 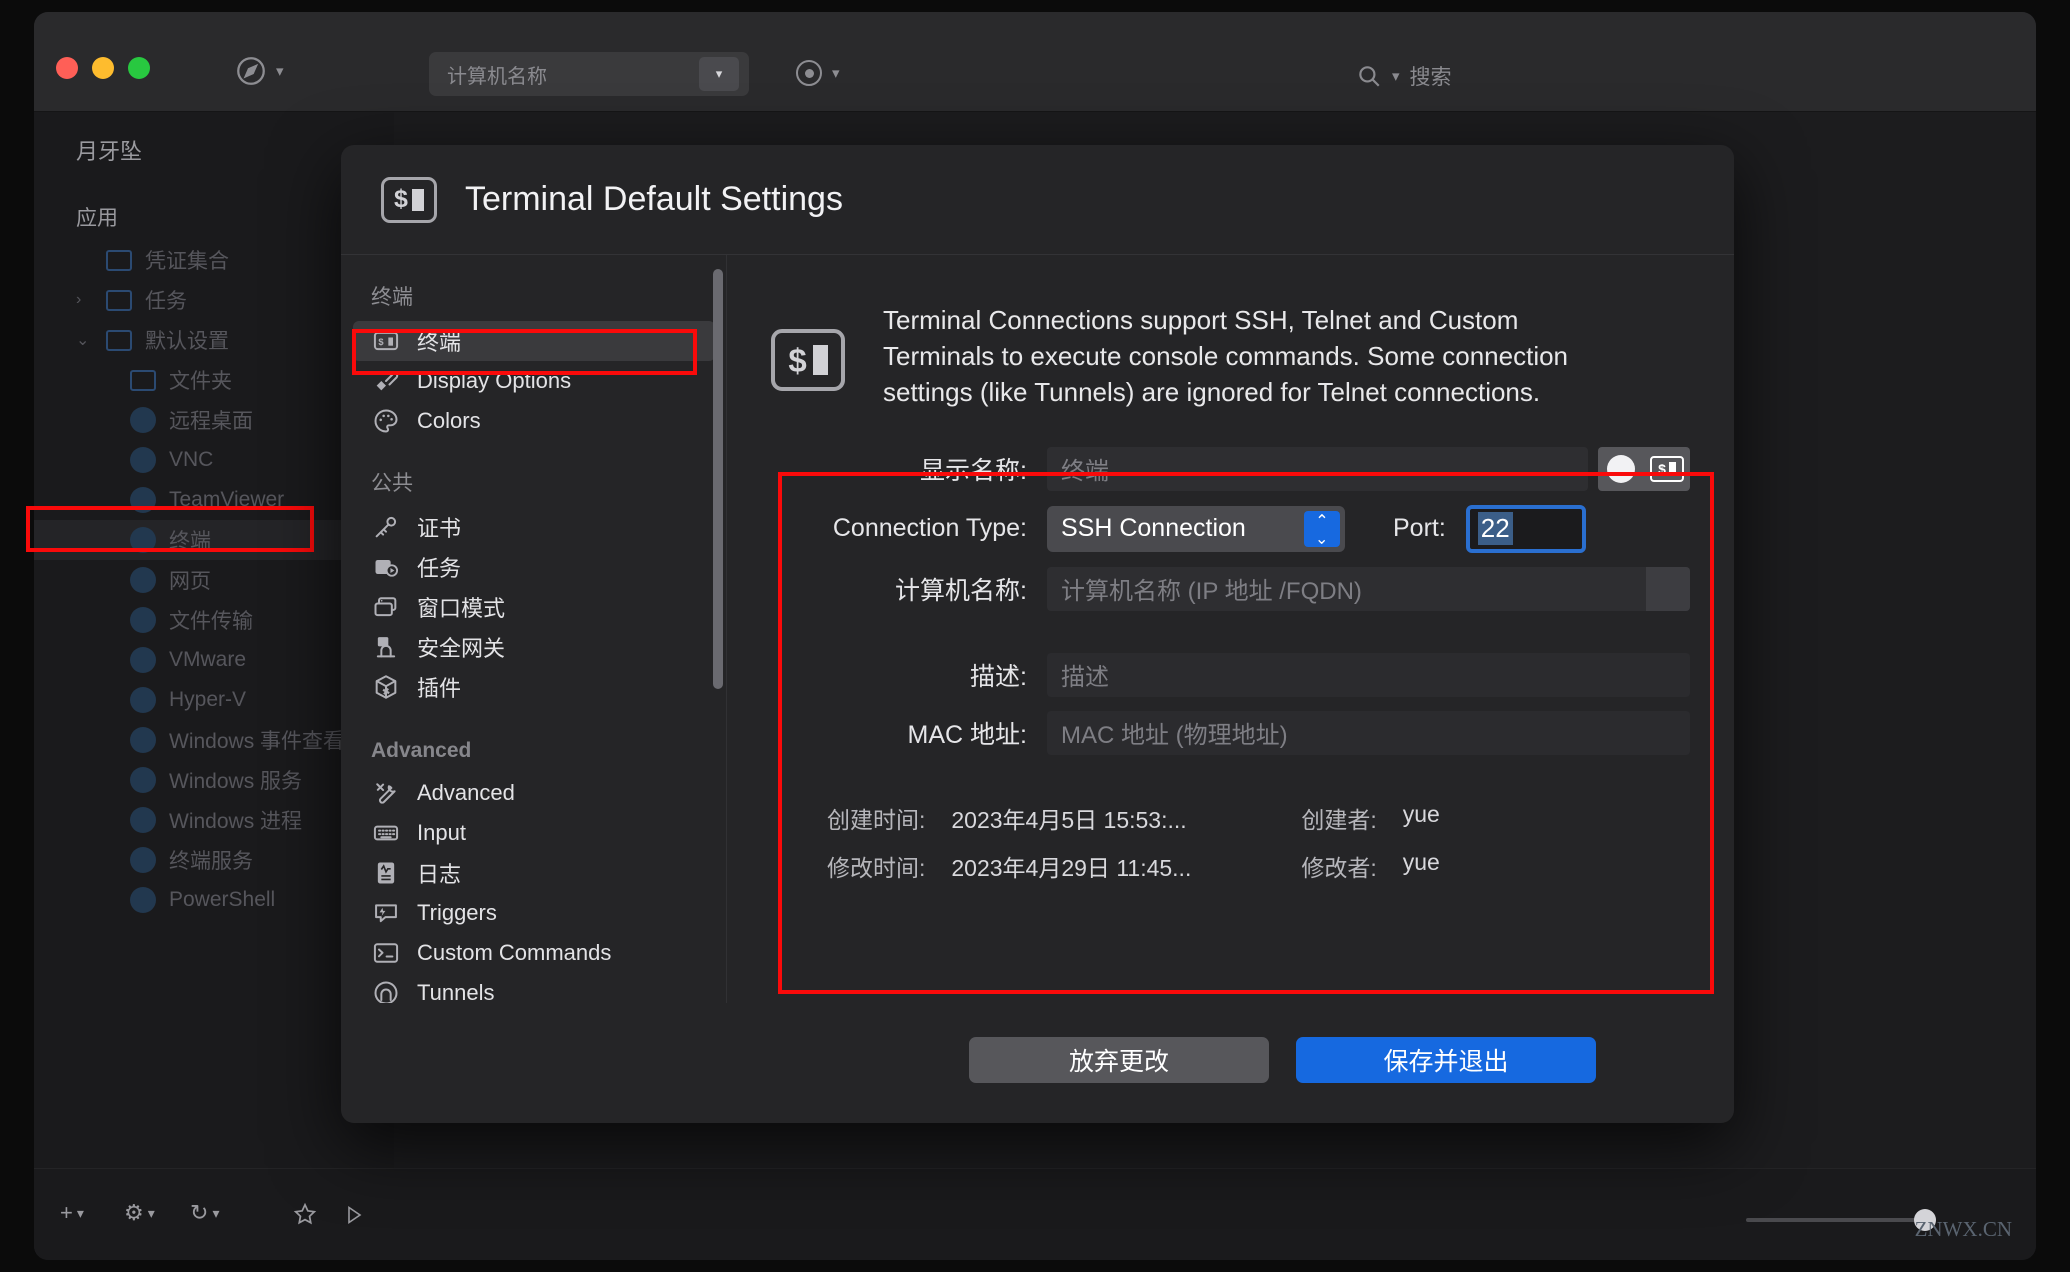 I want to click on favorite-button, so click(x=305, y=1214).